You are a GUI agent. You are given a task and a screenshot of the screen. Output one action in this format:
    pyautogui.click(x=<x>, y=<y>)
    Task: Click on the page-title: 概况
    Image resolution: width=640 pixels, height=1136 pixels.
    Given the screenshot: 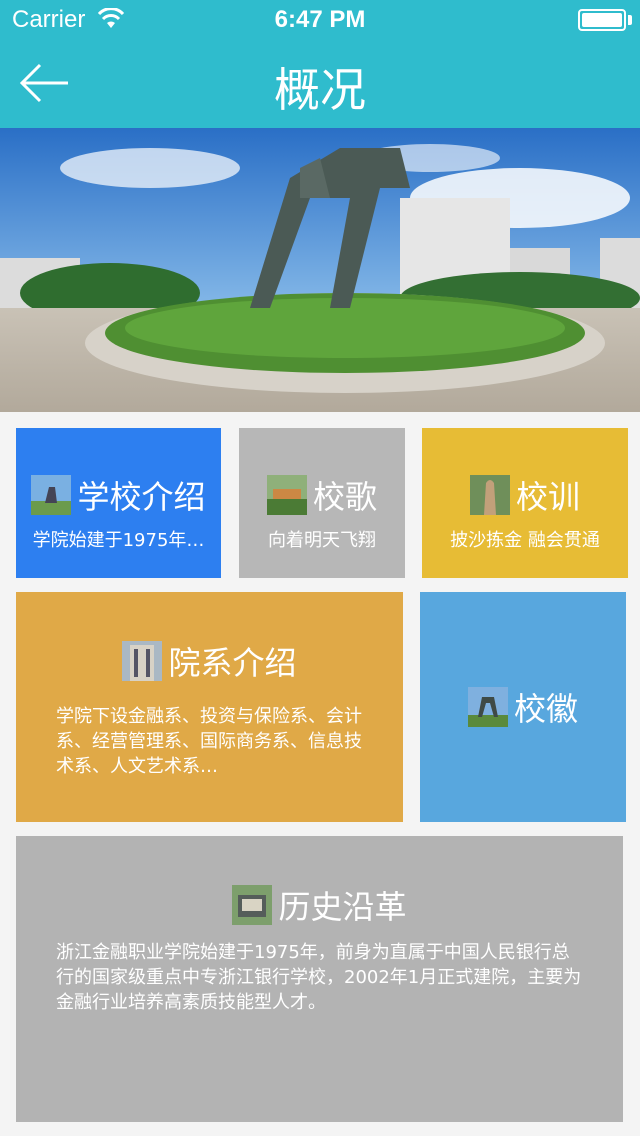 What is the action you would take?
    pyautogui.click(x=320, y=90)
    